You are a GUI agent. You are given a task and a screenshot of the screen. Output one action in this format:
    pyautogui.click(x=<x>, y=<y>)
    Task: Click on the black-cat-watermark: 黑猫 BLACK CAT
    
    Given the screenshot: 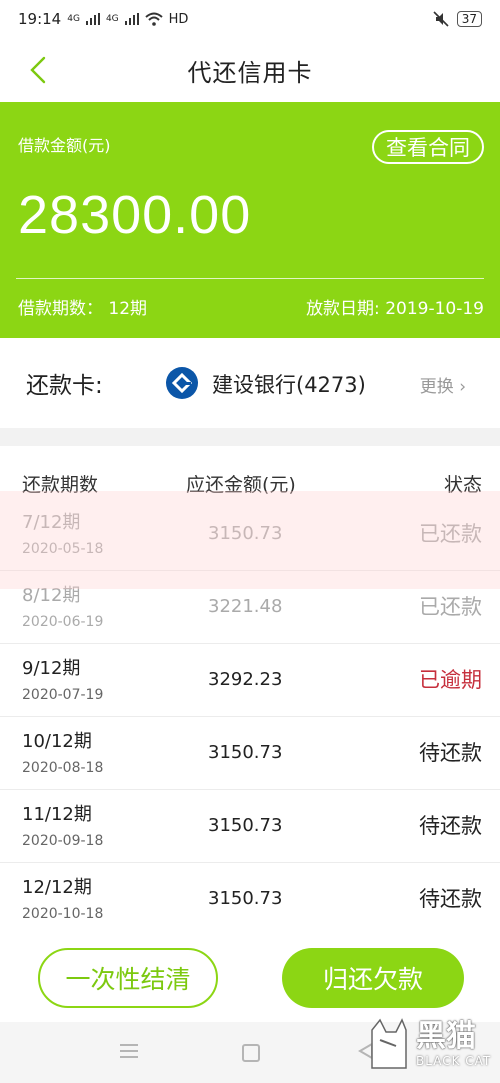 What is the action you would take?
    pyautogui.click(x=430, y=1044)
    